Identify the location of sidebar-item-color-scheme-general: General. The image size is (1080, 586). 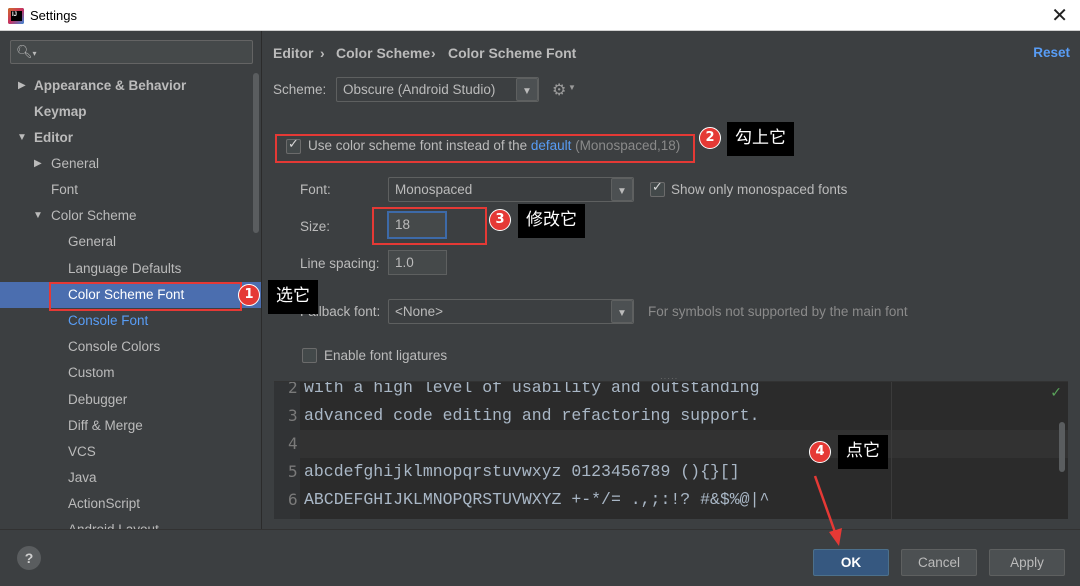
(130, 242).